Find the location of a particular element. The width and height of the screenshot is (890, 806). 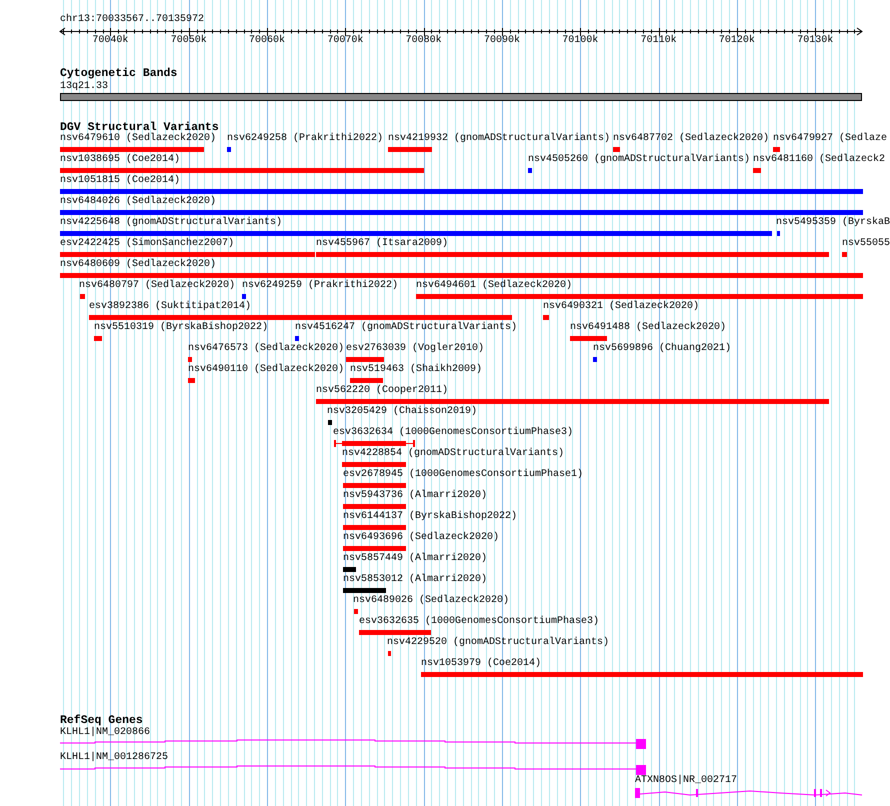

variant-label: esv2678945 (1000GenomesConsortiumPhase1) is located at coordinates (463, 475).